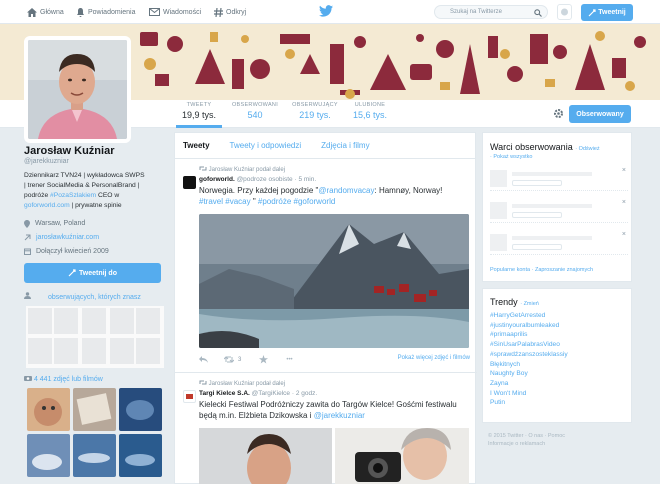 The height and width of the screenshot is (484, 660). Describe the element at coordinates (229, 359) in the screenshot. I see `retweet-icon` at that location.